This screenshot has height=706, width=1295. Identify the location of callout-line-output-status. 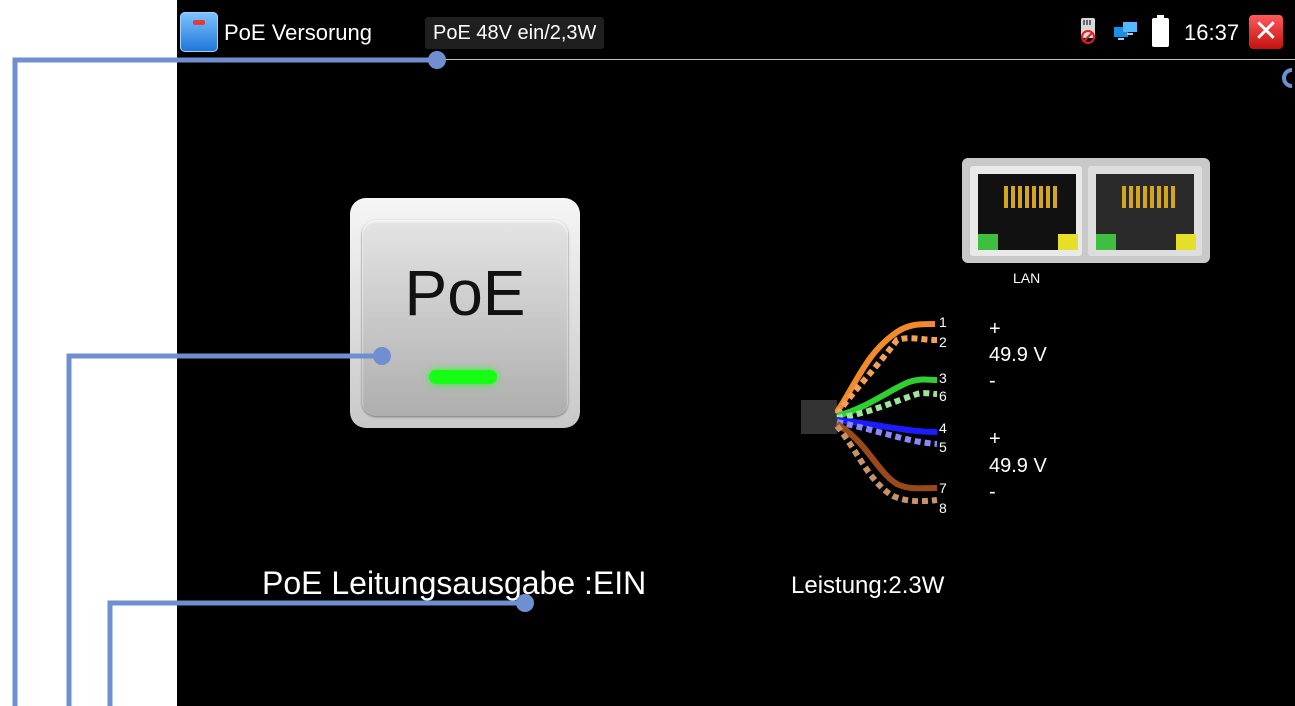
(316, 653).